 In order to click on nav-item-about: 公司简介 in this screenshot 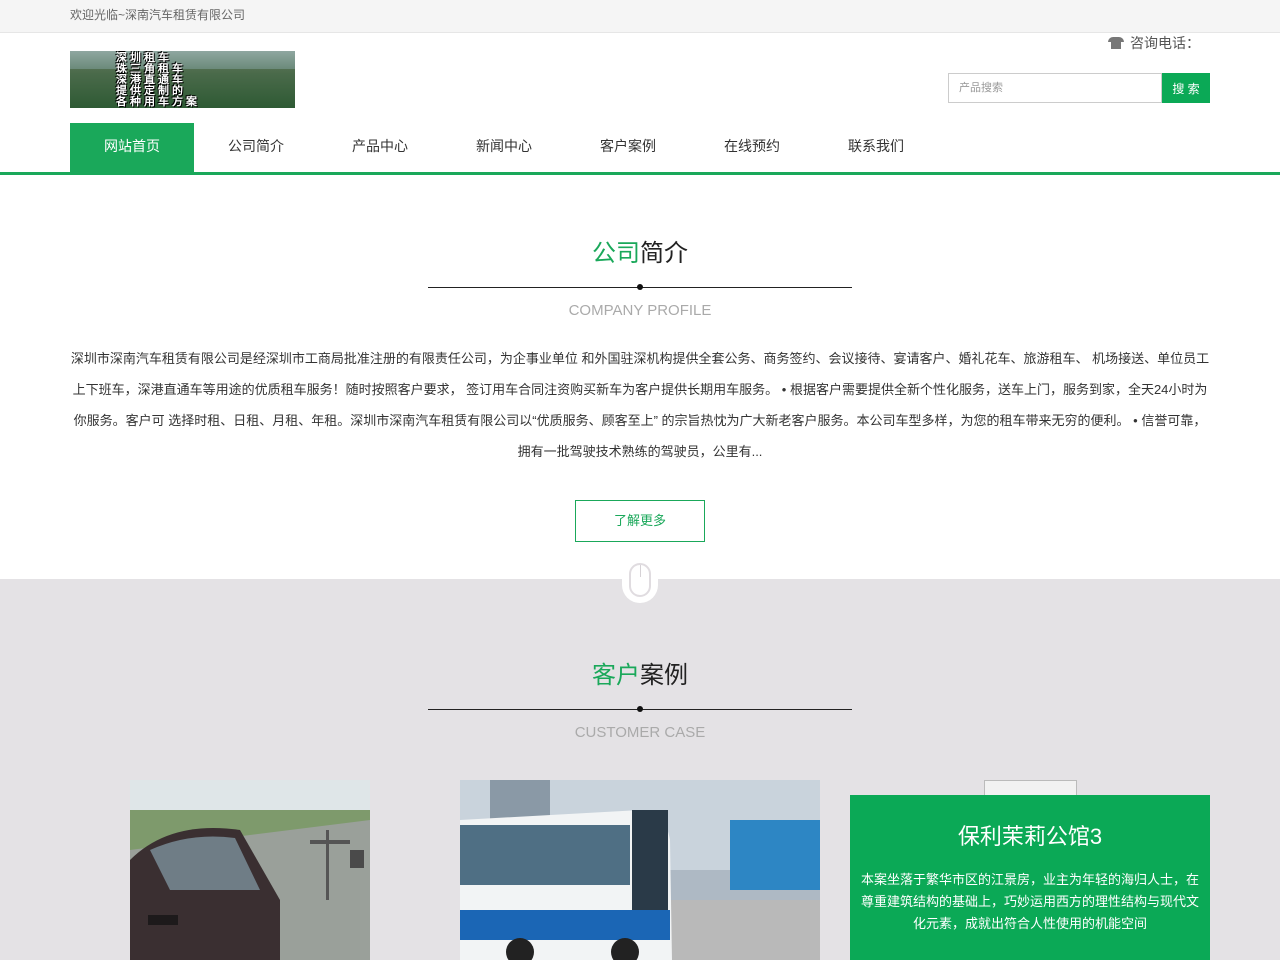, I will do `click(256, 147)`.